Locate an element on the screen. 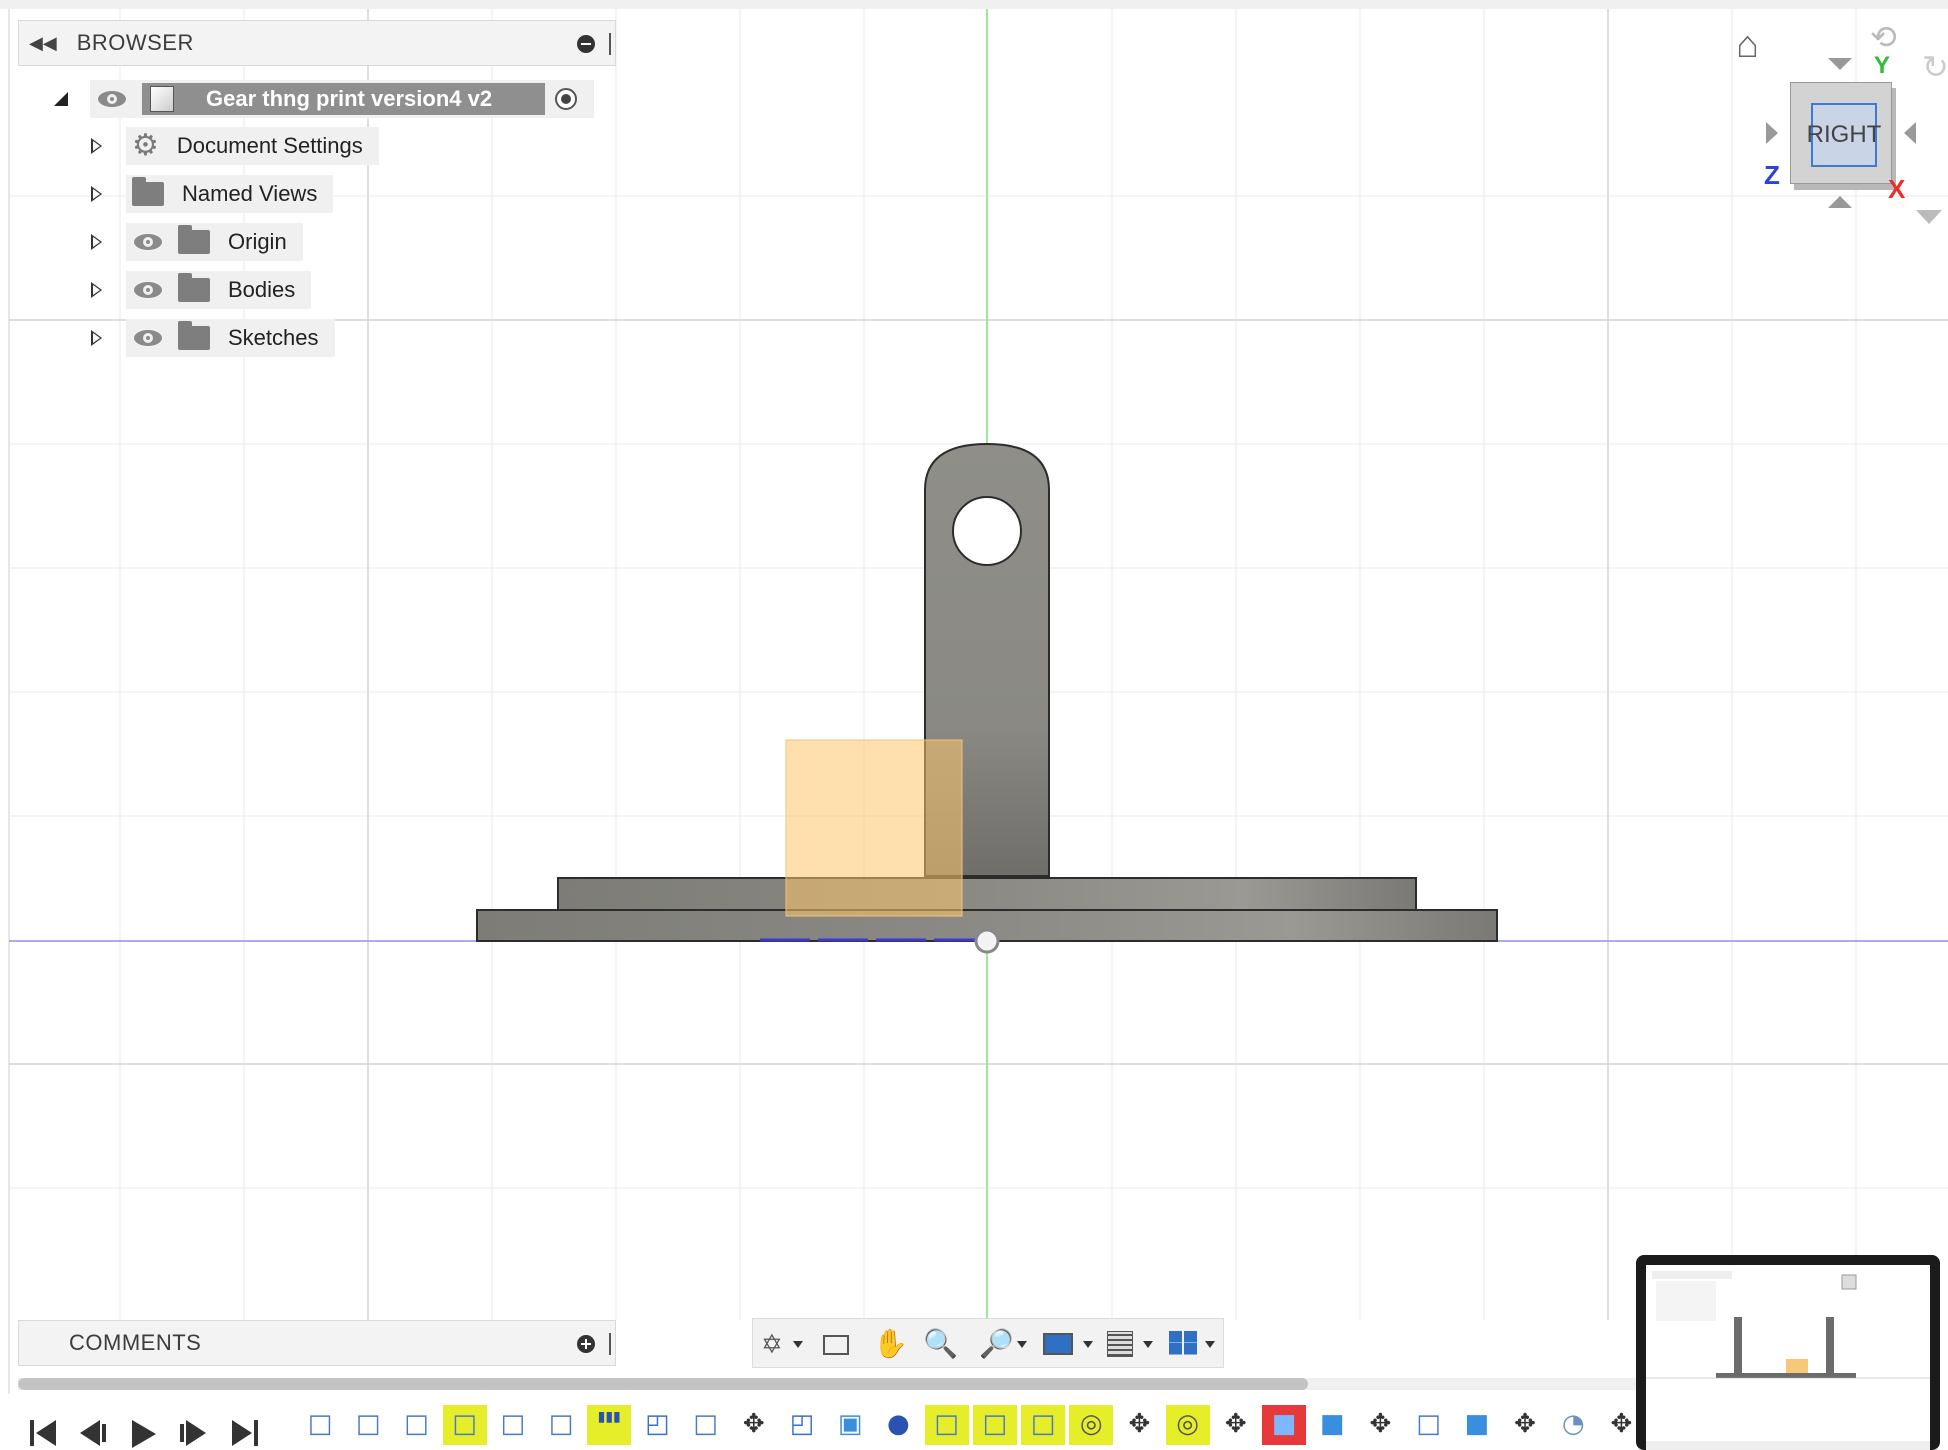  zoom-icon: 🔍 is located at coordinates (940, 1344).